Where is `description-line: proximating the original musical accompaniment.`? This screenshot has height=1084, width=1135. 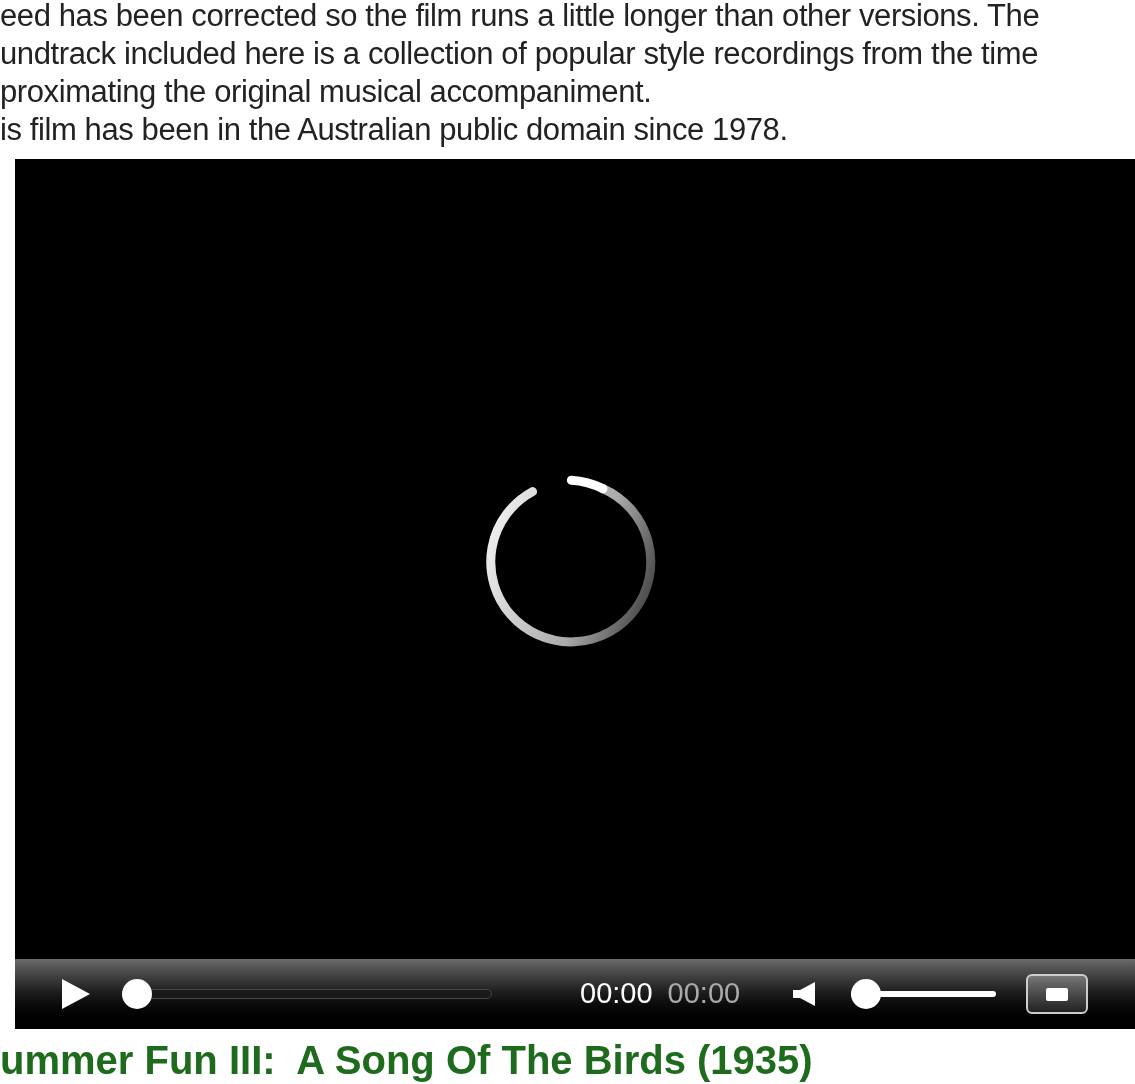
description-line: proximating the original musical accompaniment. is located at coordinates (326, 92).